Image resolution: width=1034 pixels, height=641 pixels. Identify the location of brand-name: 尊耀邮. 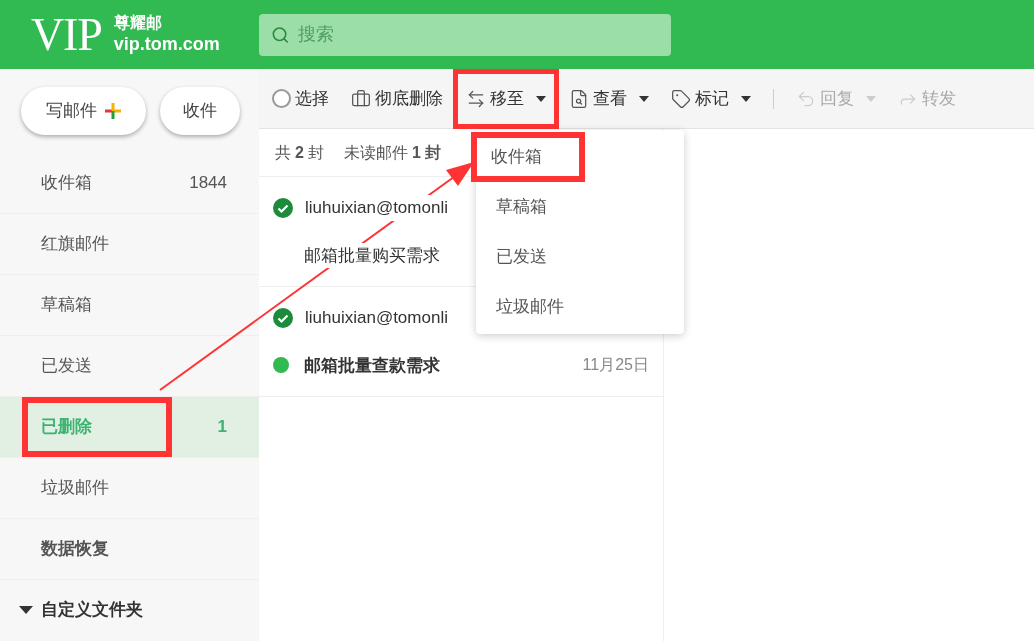
(138, 23).